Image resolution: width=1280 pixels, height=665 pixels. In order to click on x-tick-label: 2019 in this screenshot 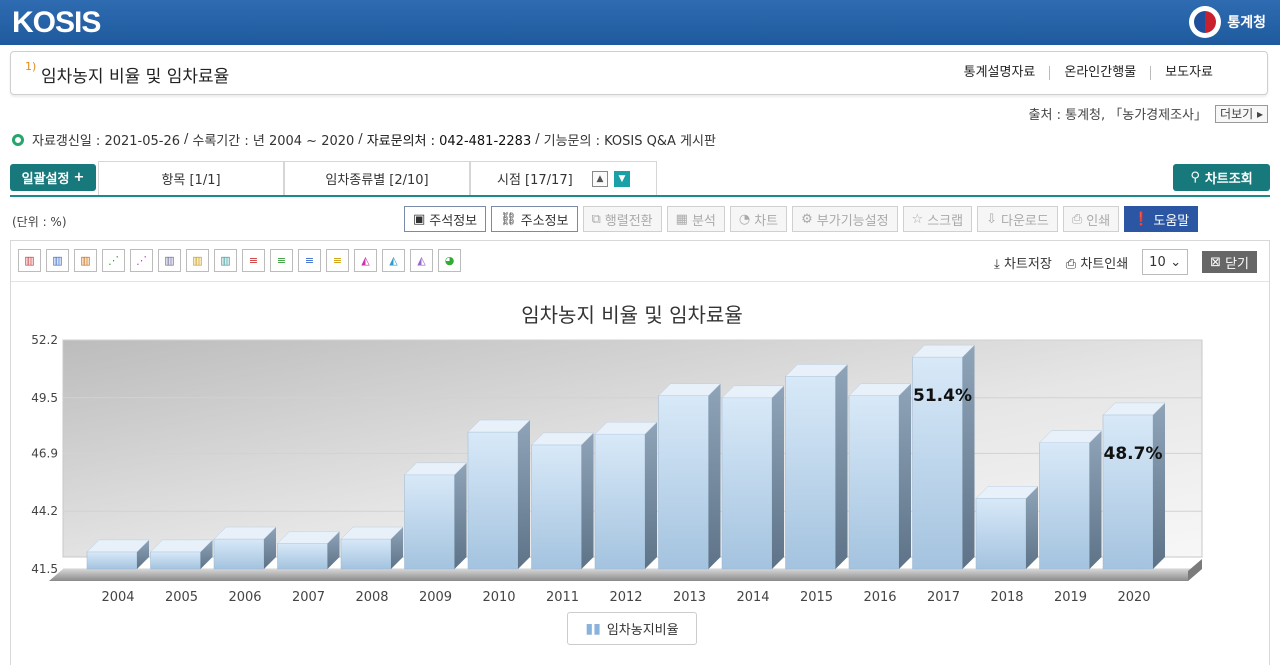, I will do `click(1070, 597)`.